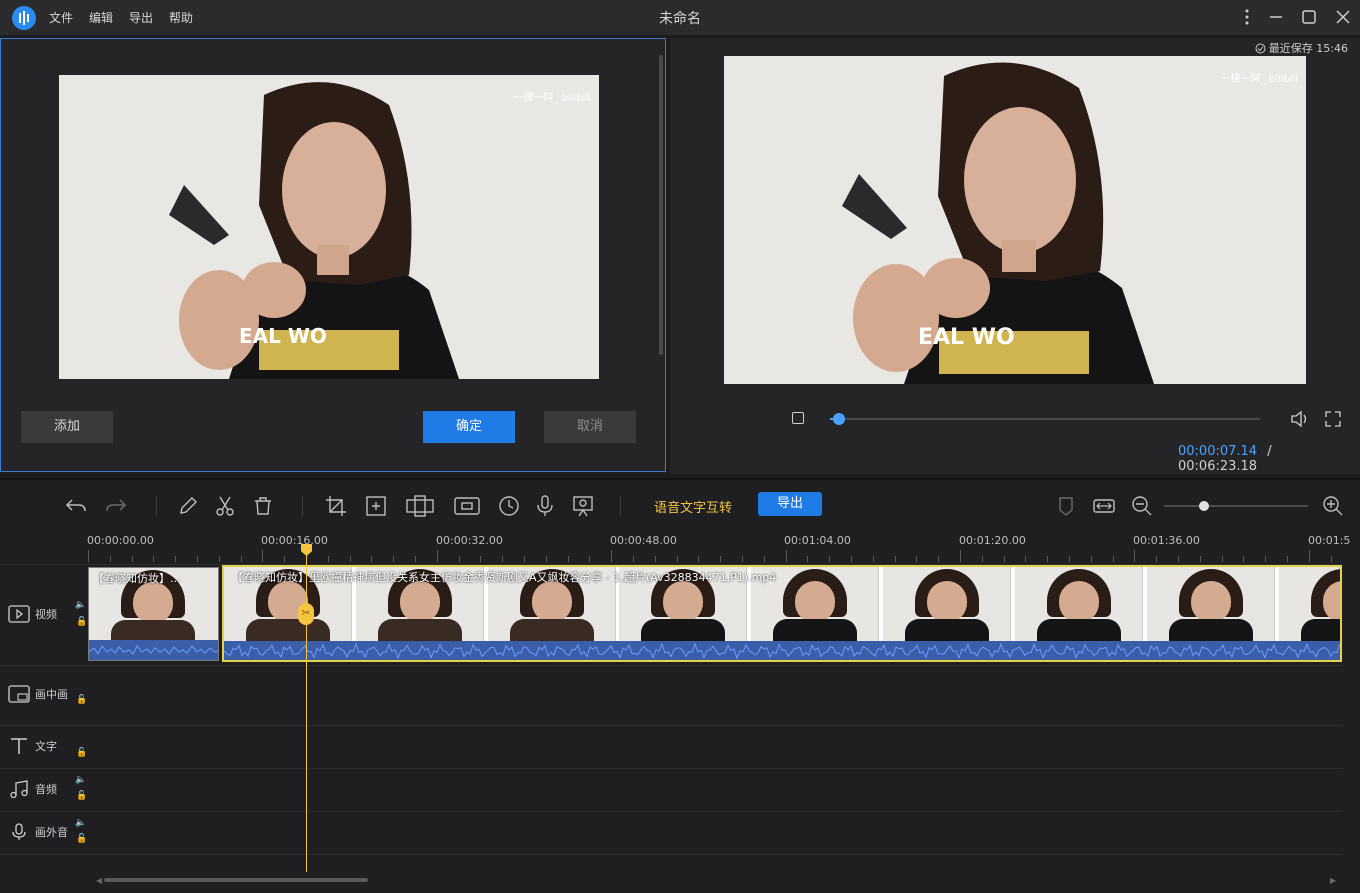 This screenshot has width=1360, height=893. I want to click on zoom-in-icon, so click(1333, 506).